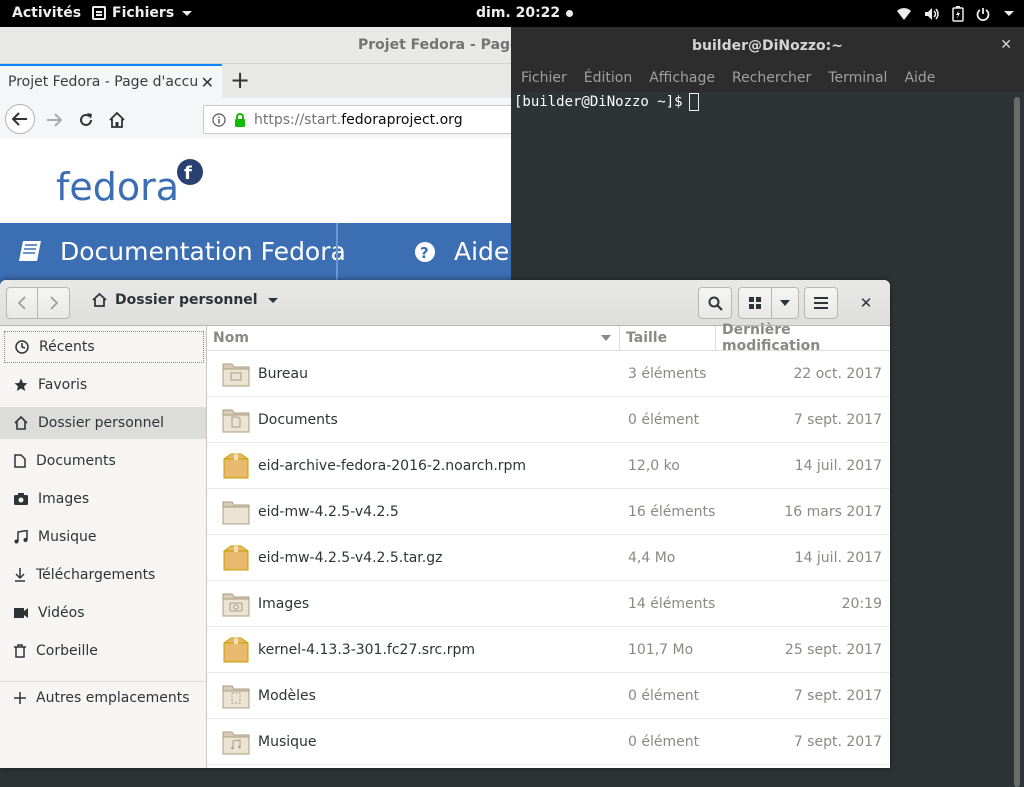 The width and height of the screenshot is (1024, 787). Describe the element at coordinates (548, 420) in the screenshot. I see `table-row: Documents 0 élément 7 sept. 2017` at that location.